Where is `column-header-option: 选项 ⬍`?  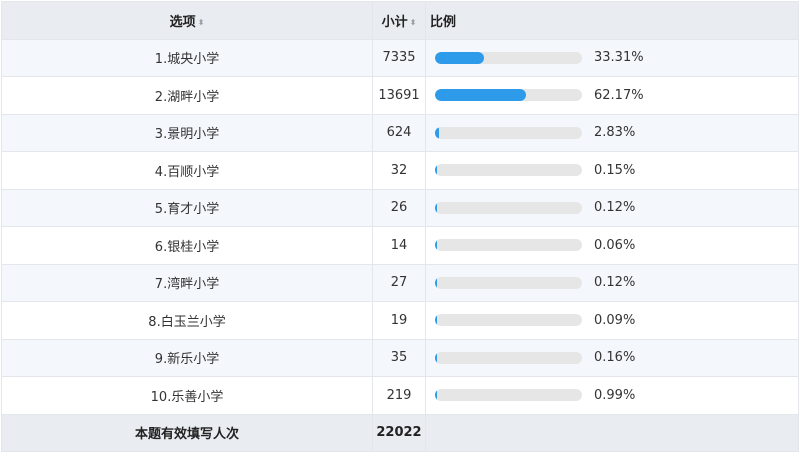
column-header-option: 选项 ⬍ is located at coordinates (187, 20).